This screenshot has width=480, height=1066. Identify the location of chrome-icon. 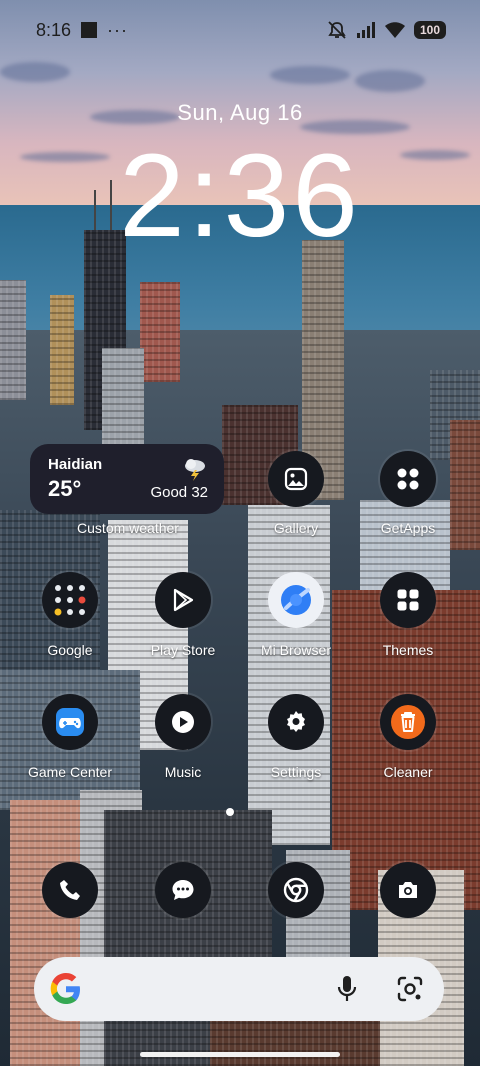
(296, 890).